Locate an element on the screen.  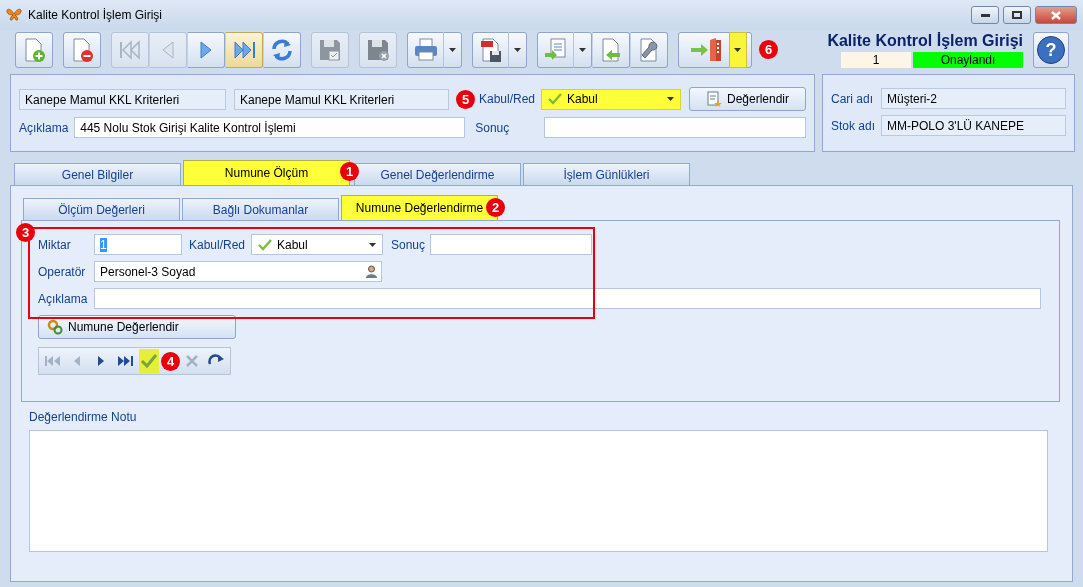
text-field: Müşteri-2 is located at coordinates (973, 98).